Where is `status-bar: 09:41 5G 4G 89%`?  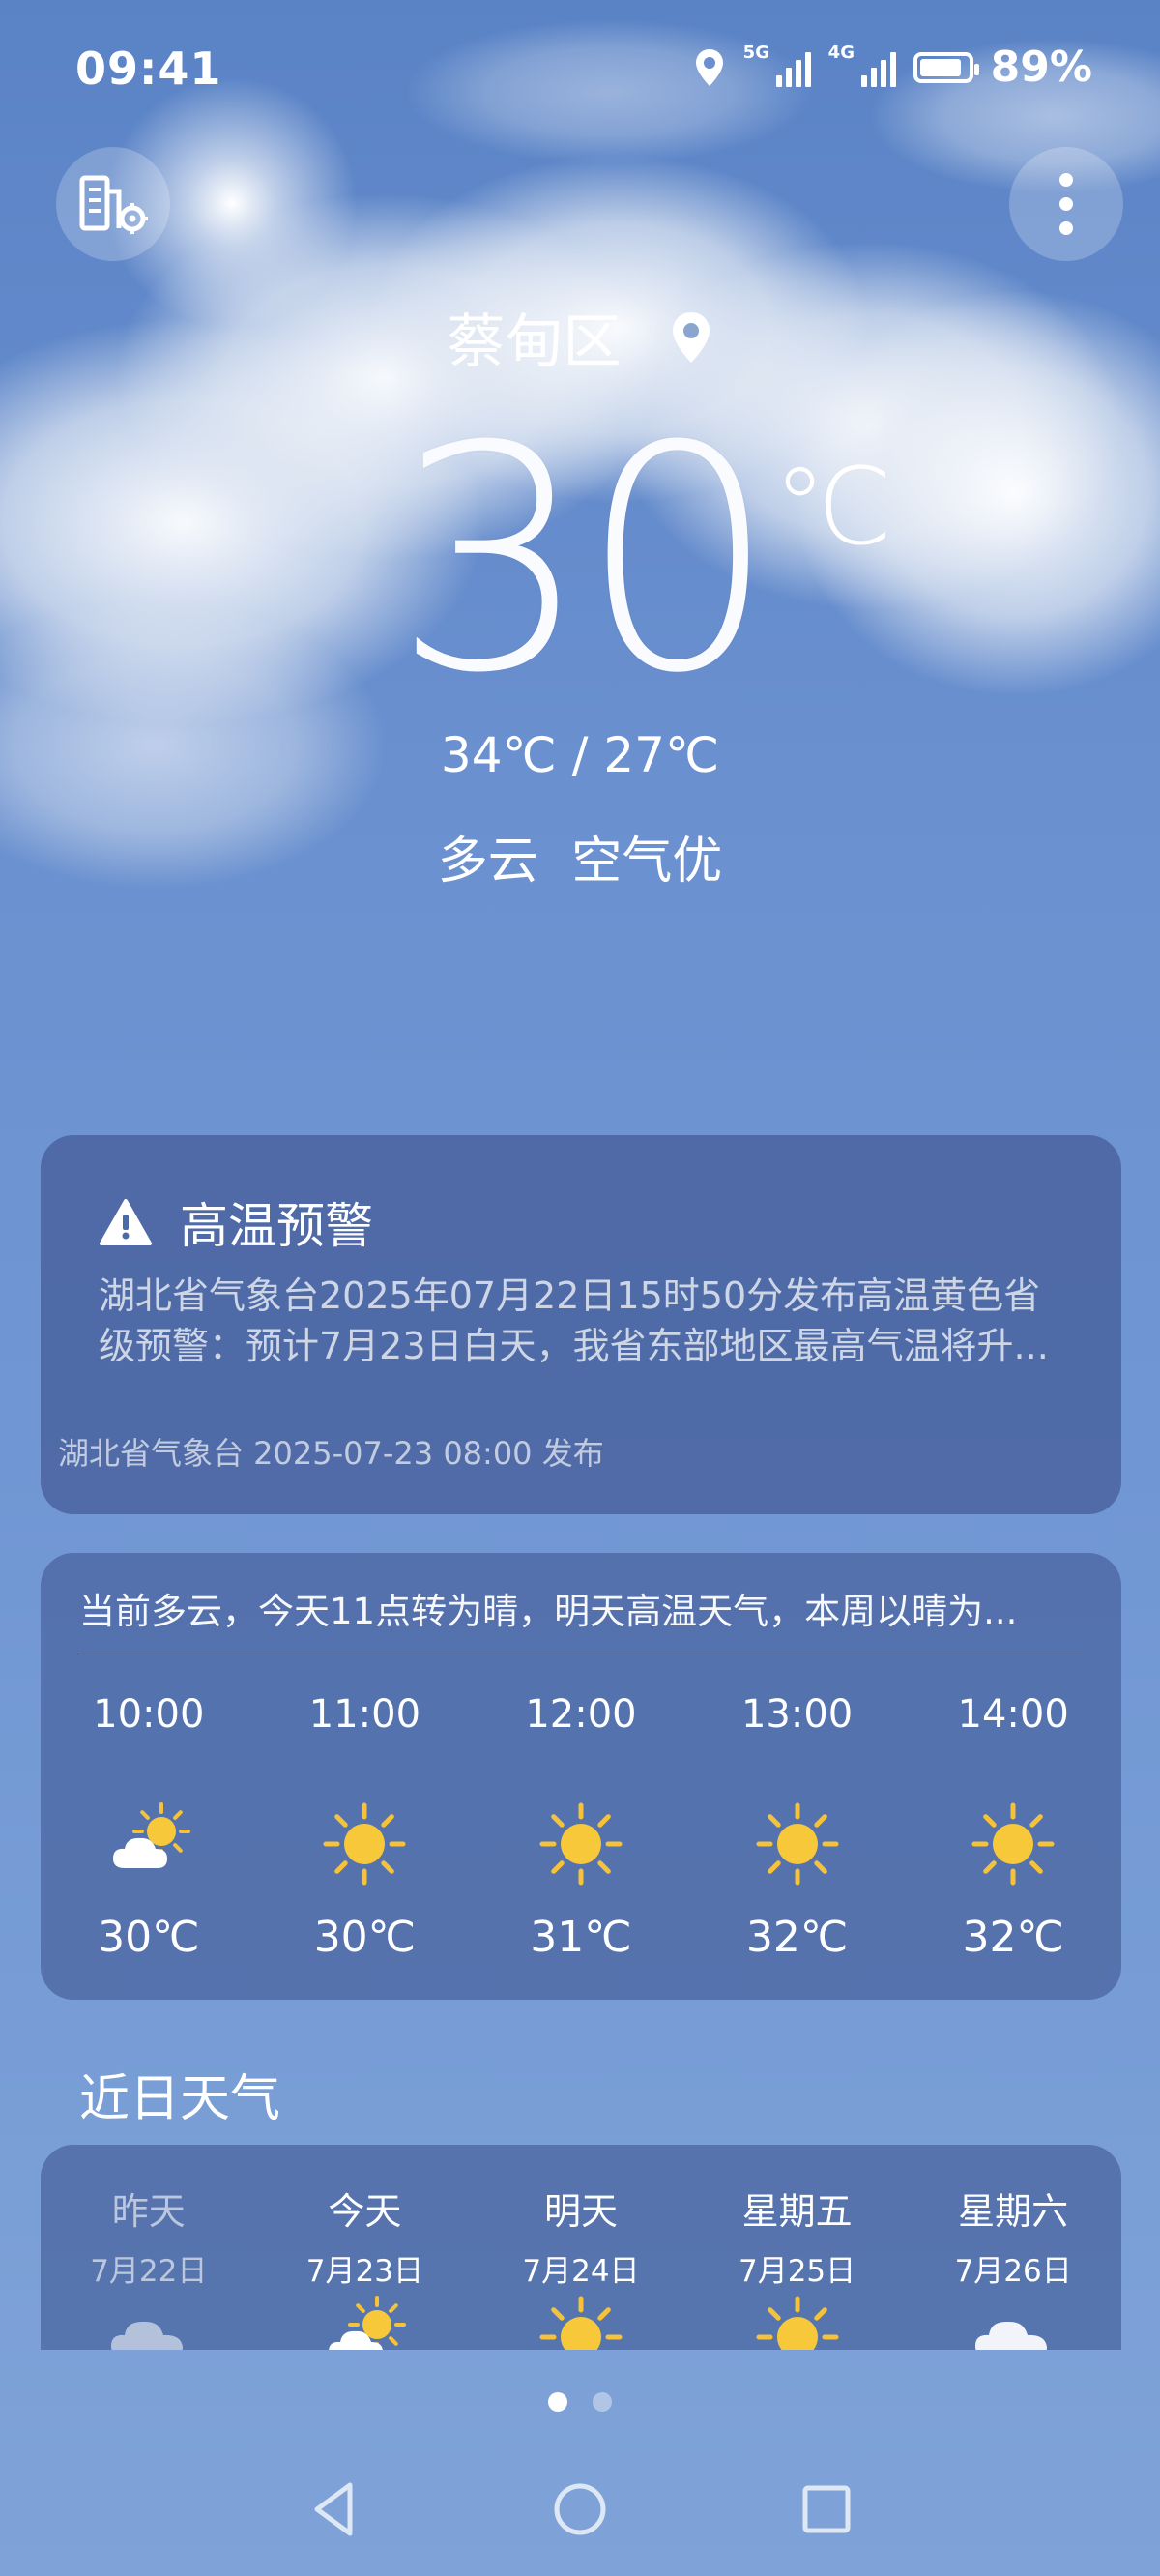
status-bar: 09:41 5G 4G 89% is located at coordinates (580, 67).